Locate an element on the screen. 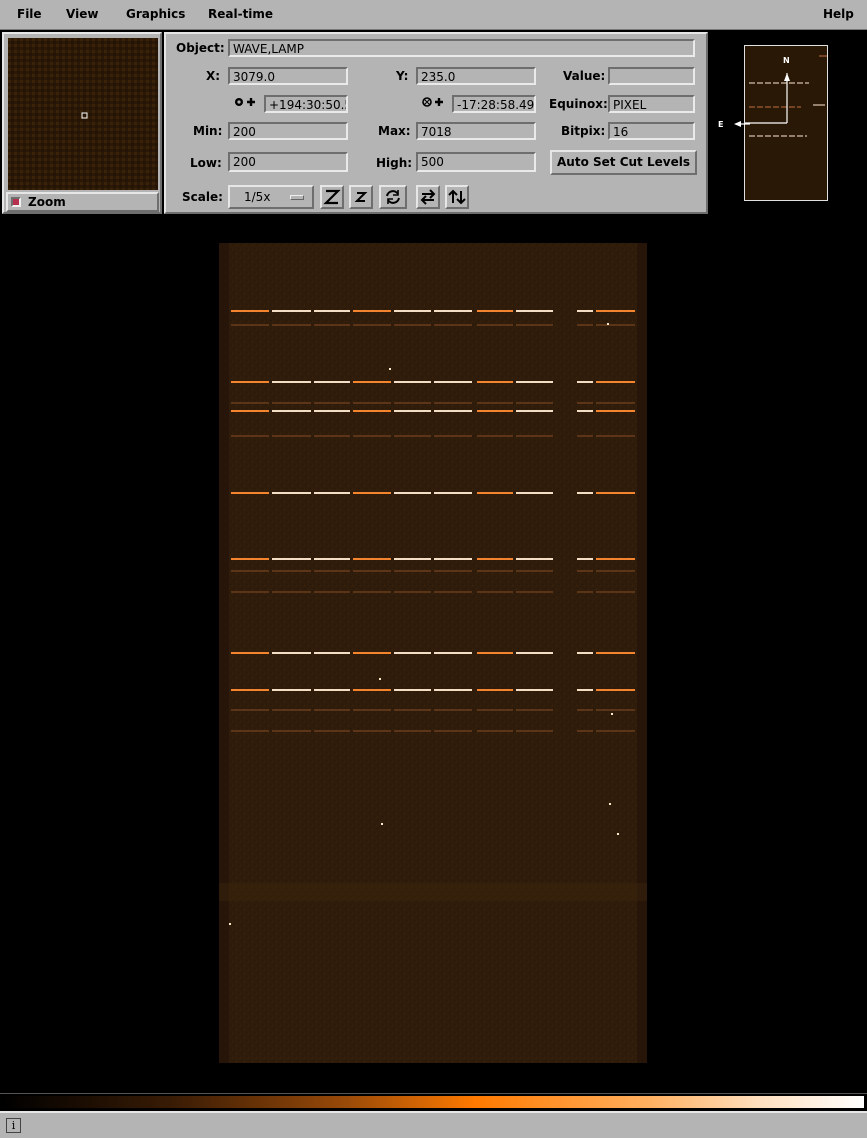 Image resolution: width=867 pixels, height=1138 pixels. menu-file-label: File is located at coordinates (29, 14).